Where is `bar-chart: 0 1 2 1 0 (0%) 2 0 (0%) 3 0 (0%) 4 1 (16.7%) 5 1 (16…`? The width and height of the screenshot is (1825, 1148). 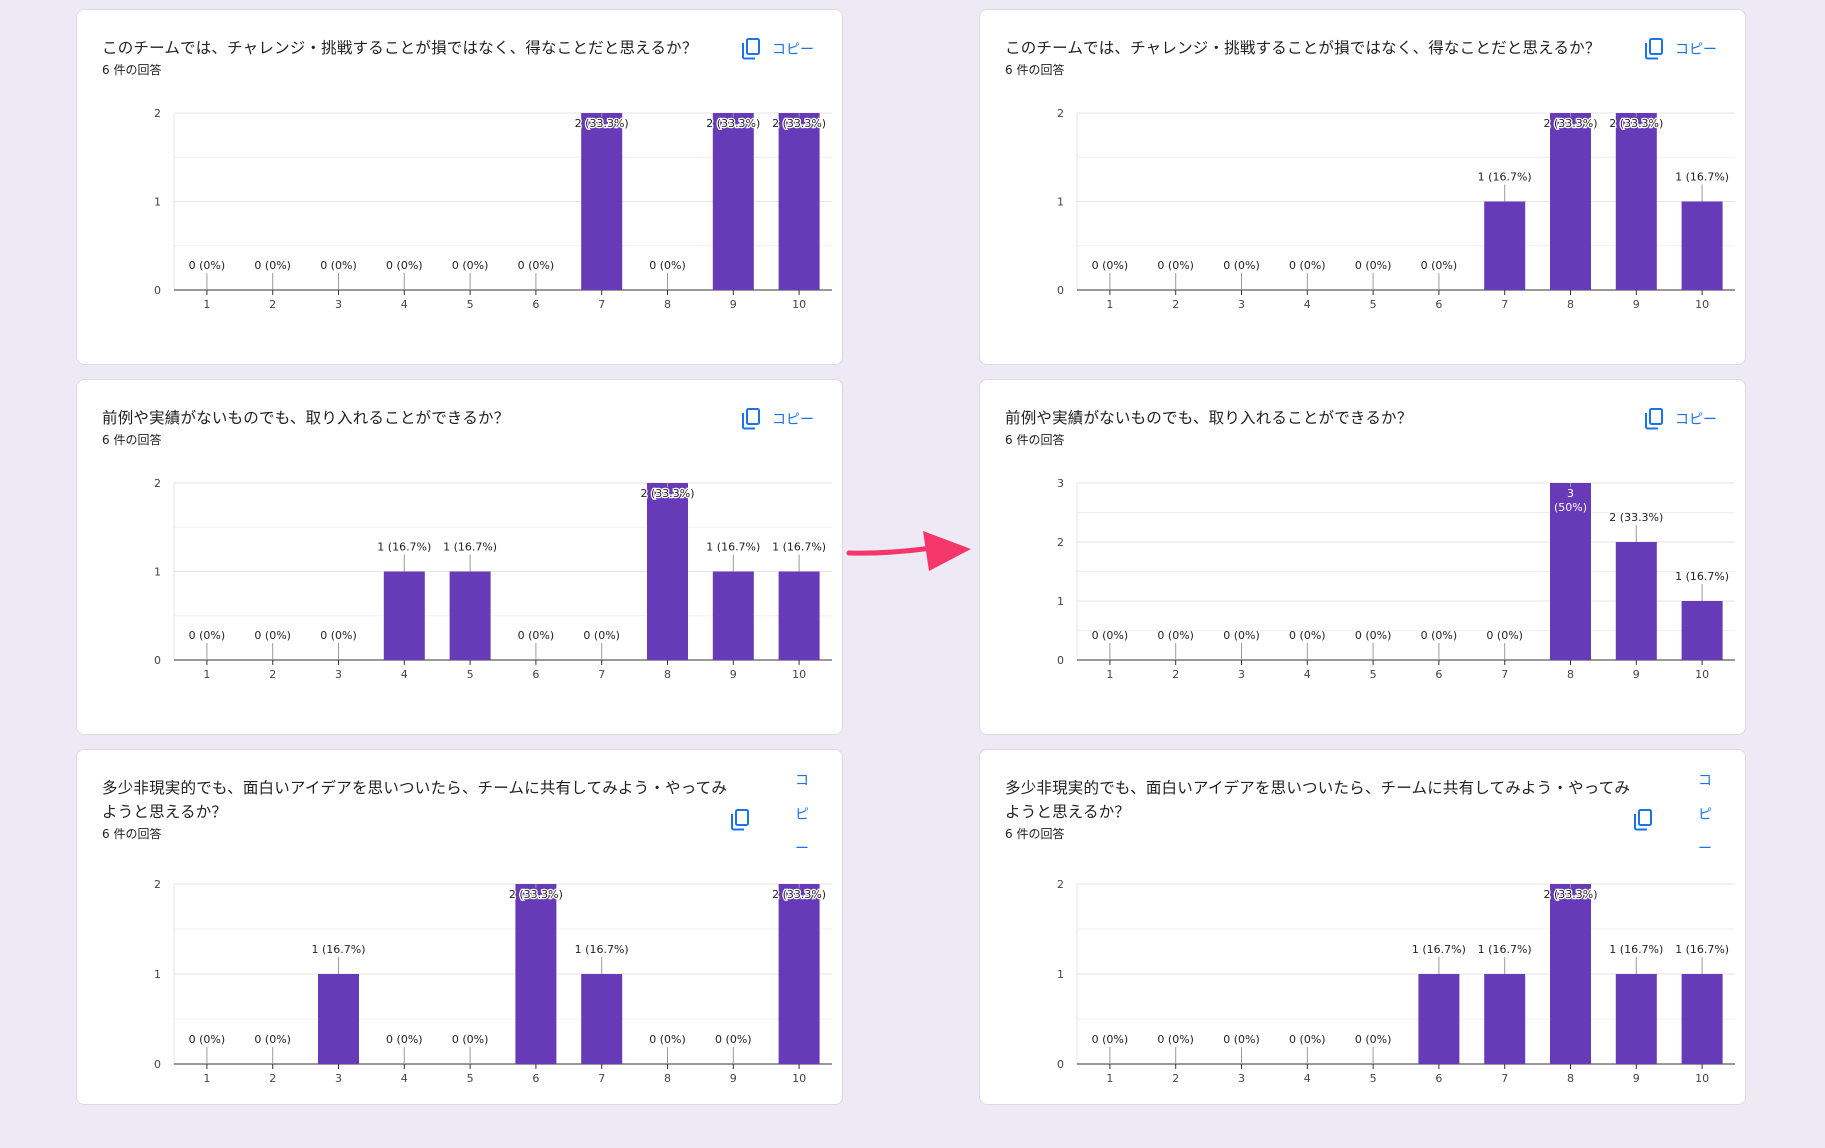 bar-chart: 0 1 2 1 0 (0%) 2 0 (0%) 3 0 (0%) 4 1 (16.7%) 5 1 (16… is located at coordinates (493, 579).